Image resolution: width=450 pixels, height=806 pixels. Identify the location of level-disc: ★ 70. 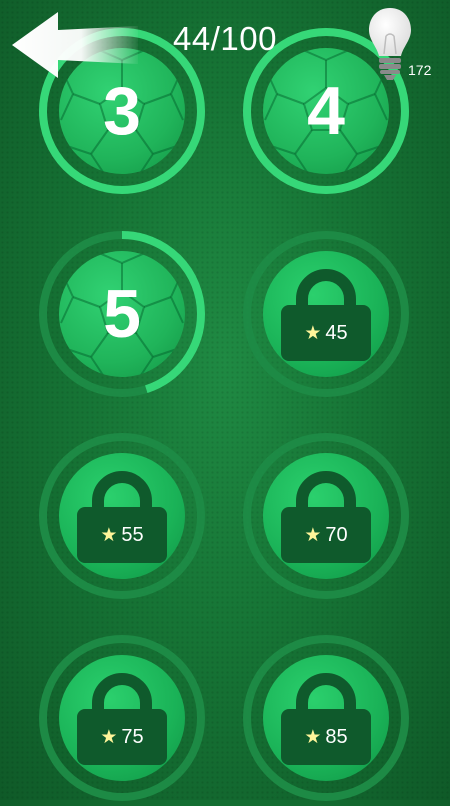
(326, 516).